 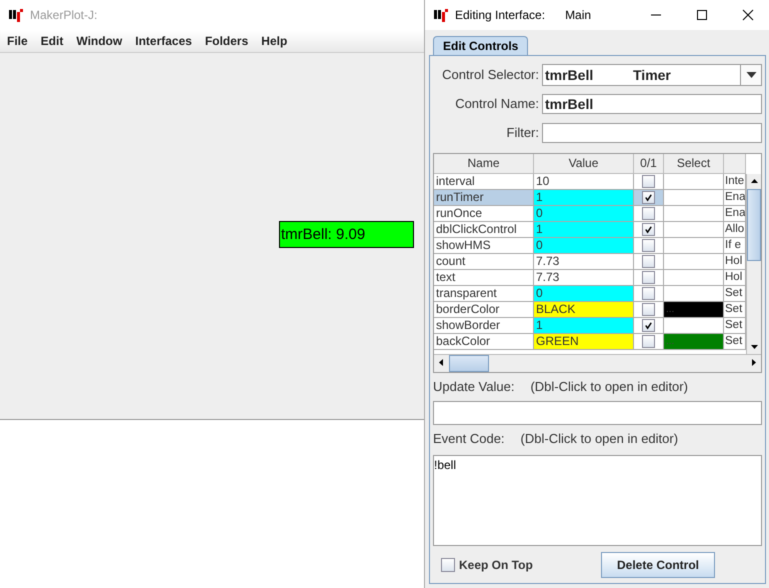 I want to click on field-label: Control Selector:, so click(x=490, y=74).